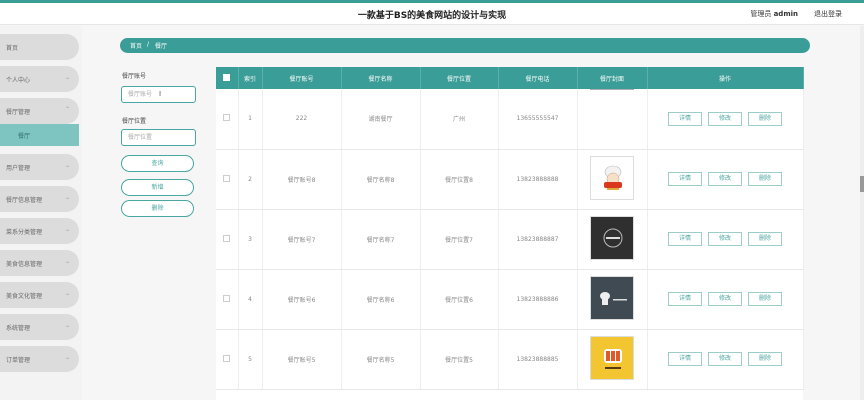 The width and height of the screenshot is (864, 400). Describe the element at coordinates (18, 80) in the screenshot. I see `sidebar-item-label: 个人中心` at that location.